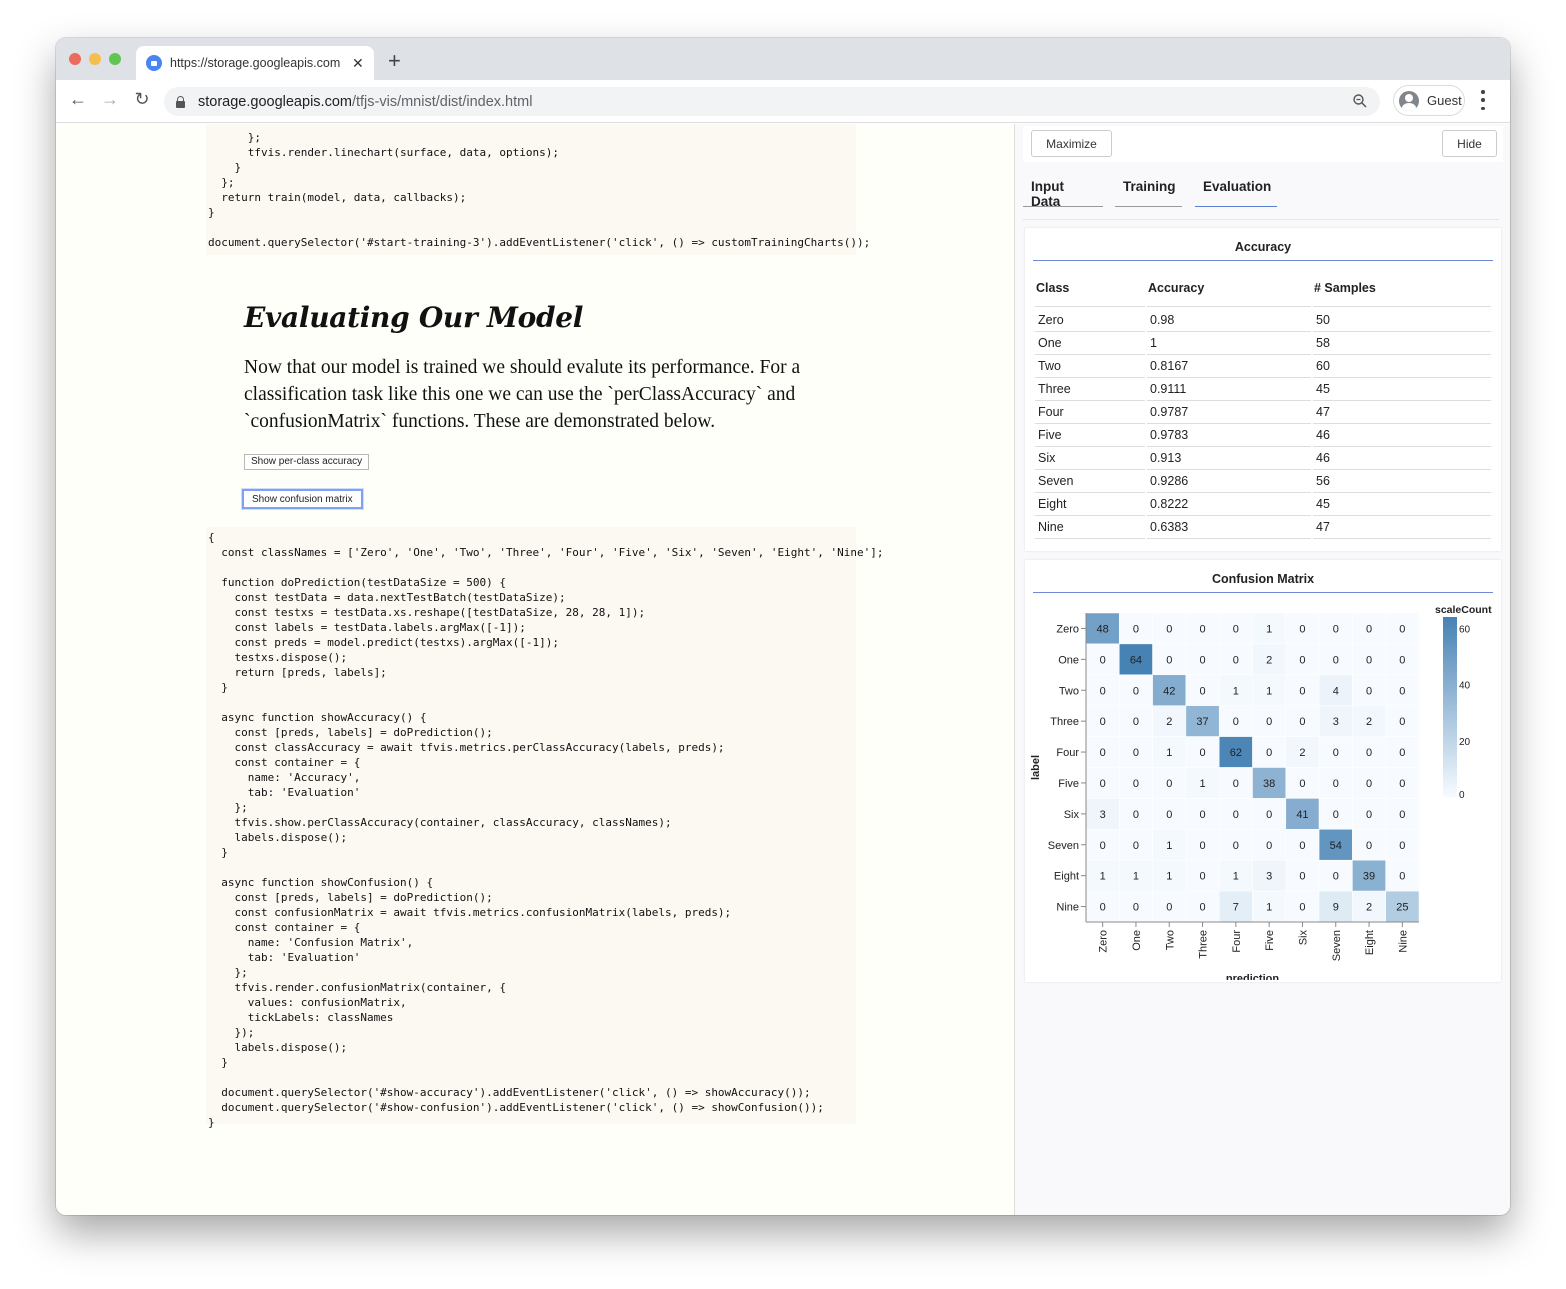 The height and width of the screenshot is (1289, 1566). What do you see at coordinates (284, 927) in the screenshot?
I see `code-line: const container = {` at bounding box center [284, 927].